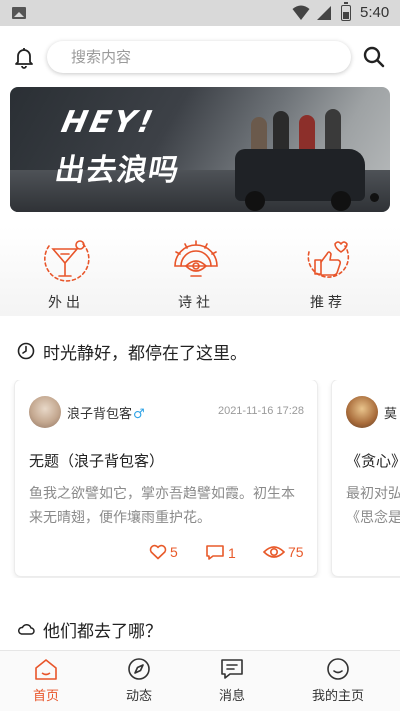 This screenshot has height=711, width=400. Describe the element at coordinates (97, 461) in the screenshot. I see `post-title: 无题（浪子背包客）` at that location.